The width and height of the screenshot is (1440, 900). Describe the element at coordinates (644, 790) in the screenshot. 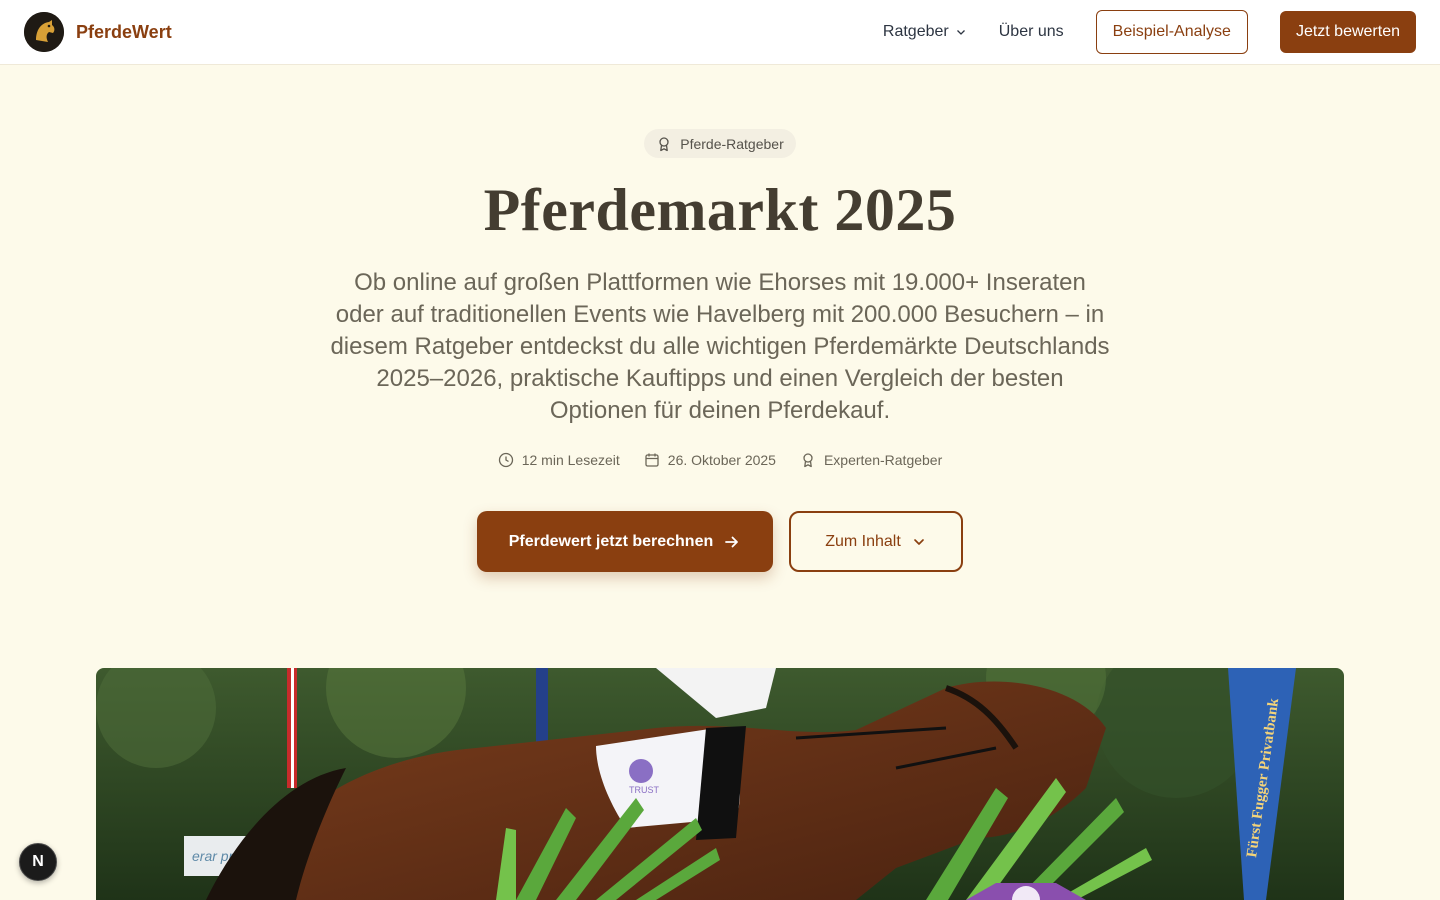

I see `saddle-pad-text: TRUST` at that location.